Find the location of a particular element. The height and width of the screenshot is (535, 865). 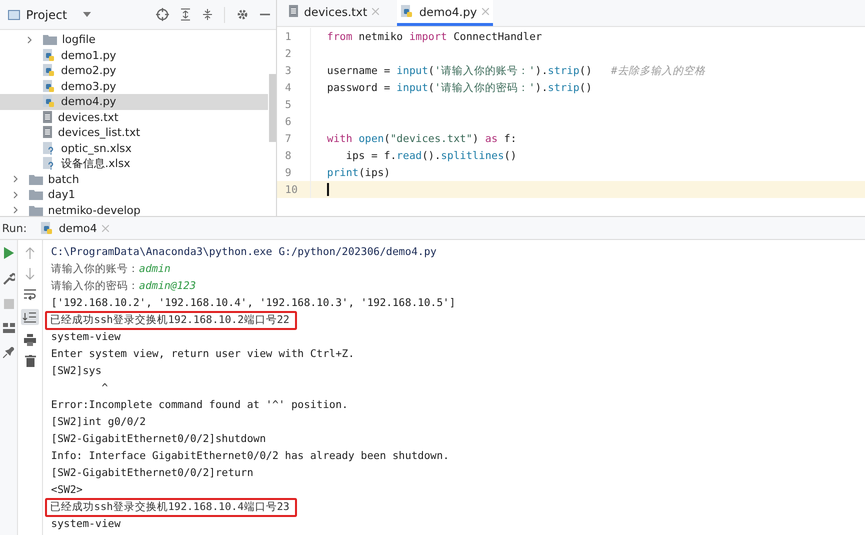

highlight-box: 已经成功ssh登录交换机192.168.10.4端口号23 is located at coordinates (171, 507).